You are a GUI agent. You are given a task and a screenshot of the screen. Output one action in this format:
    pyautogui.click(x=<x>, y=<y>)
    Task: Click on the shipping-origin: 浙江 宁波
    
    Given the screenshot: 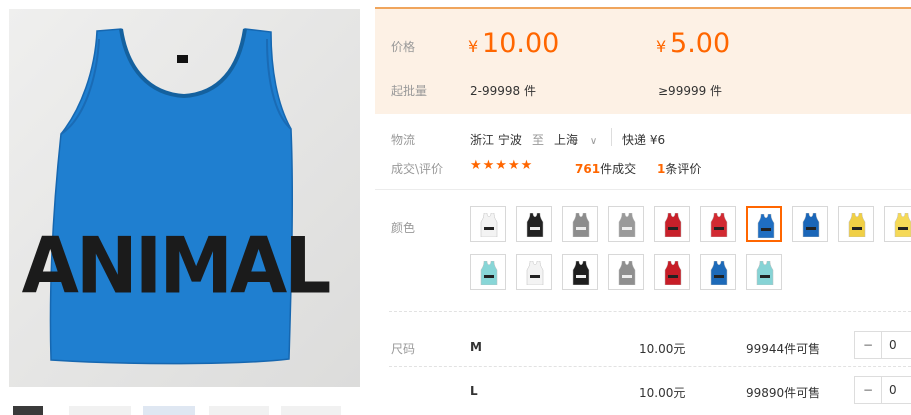 What is the action you would take?
    pyautogui.click(x=496, y=140)
    